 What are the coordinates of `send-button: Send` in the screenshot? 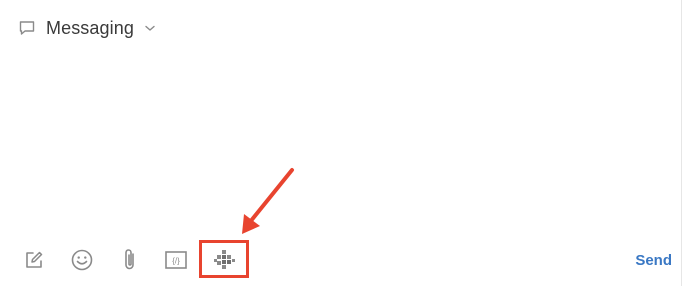 It's located at (653, 260).